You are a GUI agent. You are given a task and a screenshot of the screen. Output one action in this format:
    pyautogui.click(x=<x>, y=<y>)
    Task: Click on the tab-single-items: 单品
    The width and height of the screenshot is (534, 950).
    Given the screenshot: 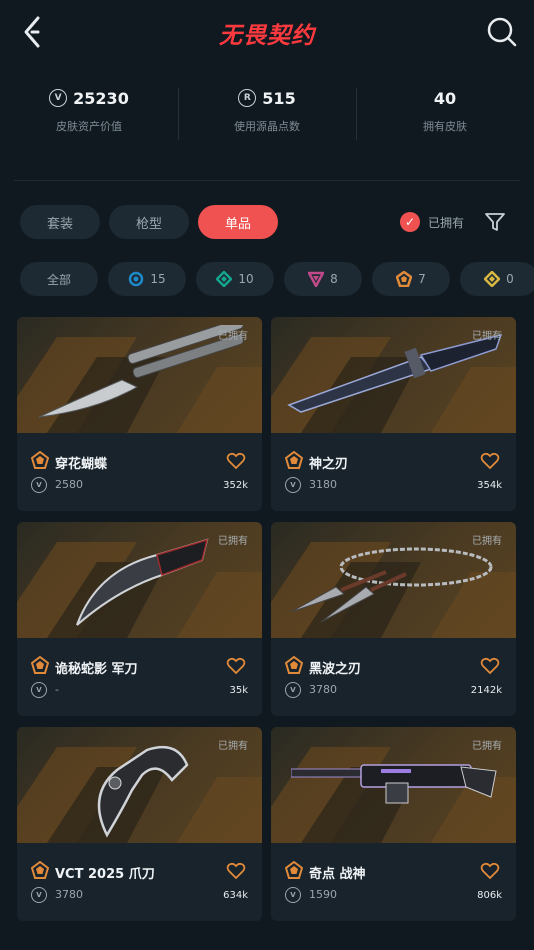 What is the action you would take?
    pyautogui.click(x=238, y=222)
    